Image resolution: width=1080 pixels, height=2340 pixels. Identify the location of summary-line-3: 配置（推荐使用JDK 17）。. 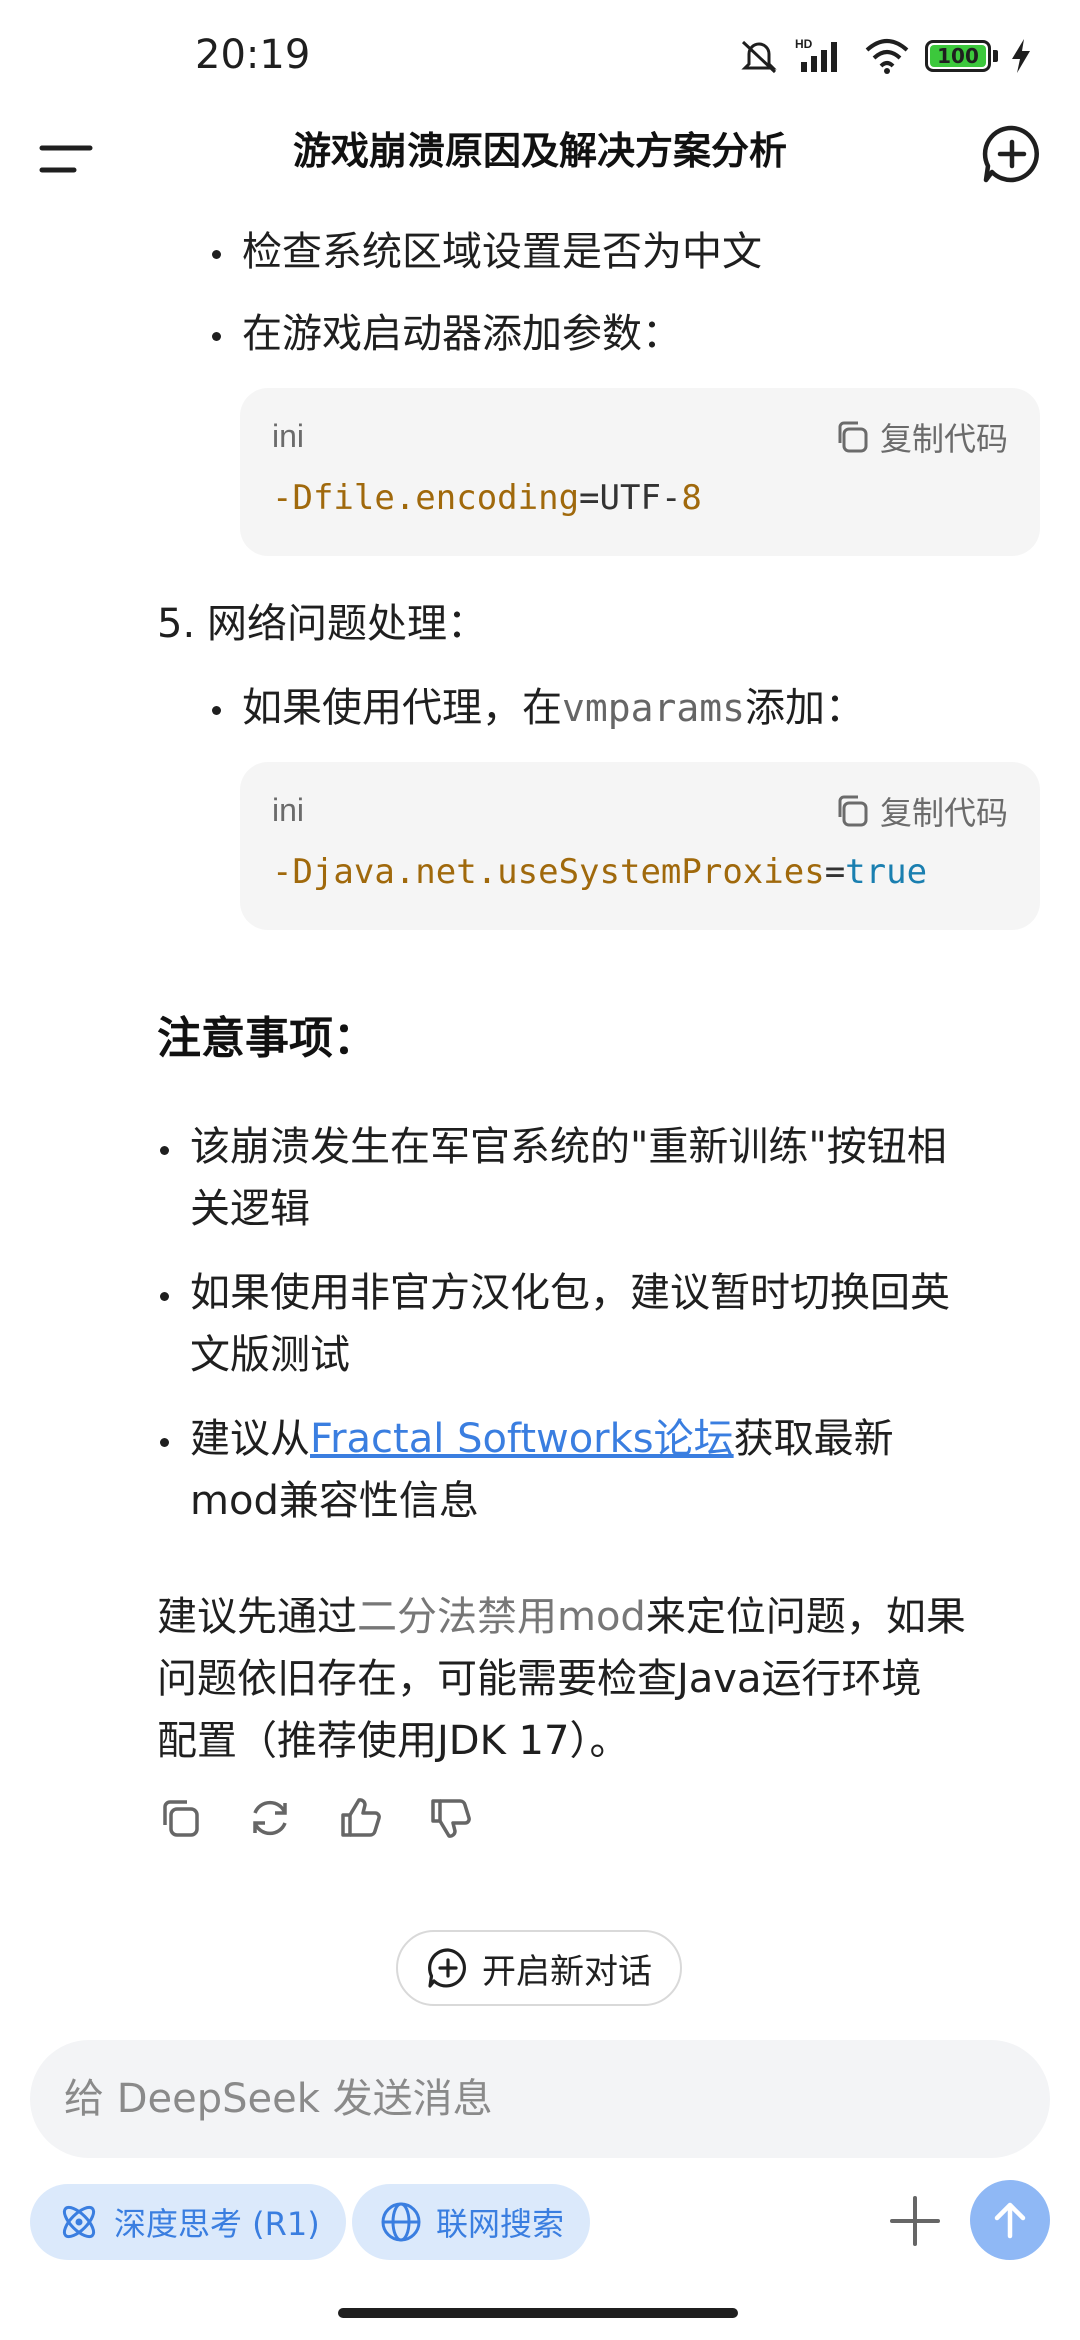
(393, 1741).